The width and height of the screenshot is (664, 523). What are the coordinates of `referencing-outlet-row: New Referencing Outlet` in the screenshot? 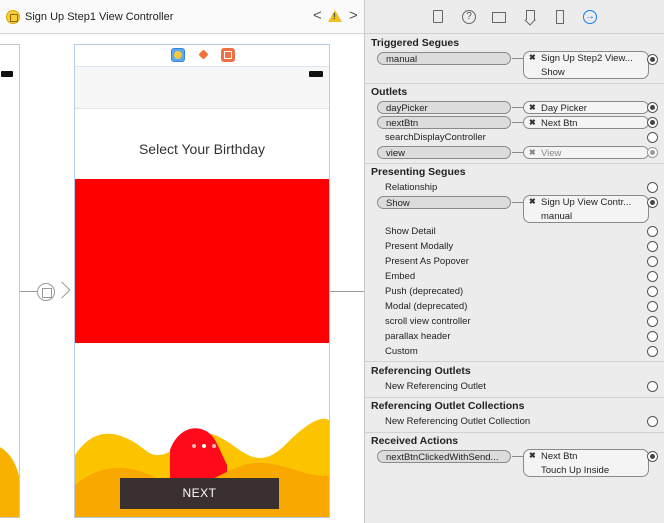 It's located at (514, 387).